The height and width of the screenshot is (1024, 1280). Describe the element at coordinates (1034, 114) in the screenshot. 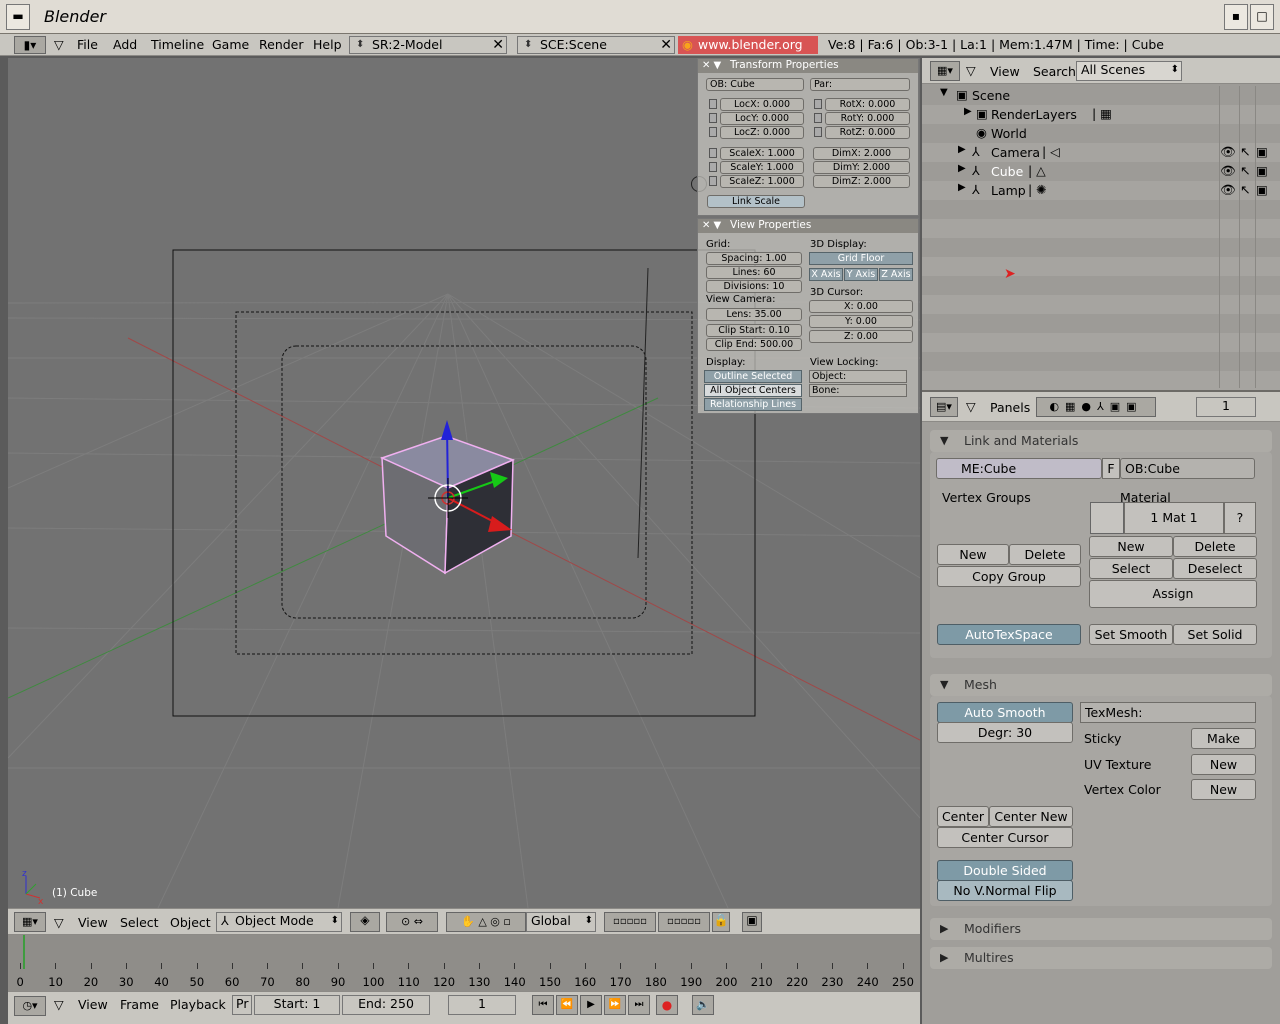

I see `outliner-item-renderlayers: RenderLayers` at that location.